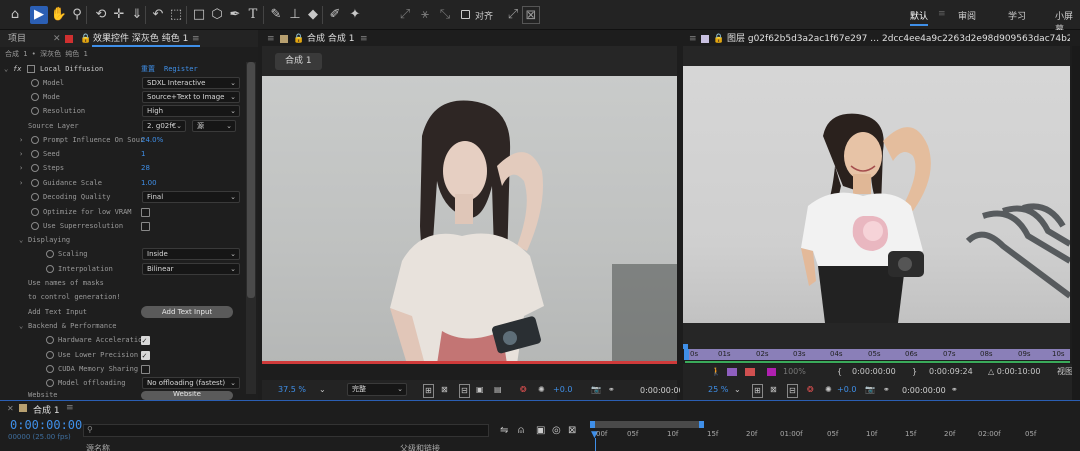  I want to click on motion-blur-icon: ◎, so click(556, 430).